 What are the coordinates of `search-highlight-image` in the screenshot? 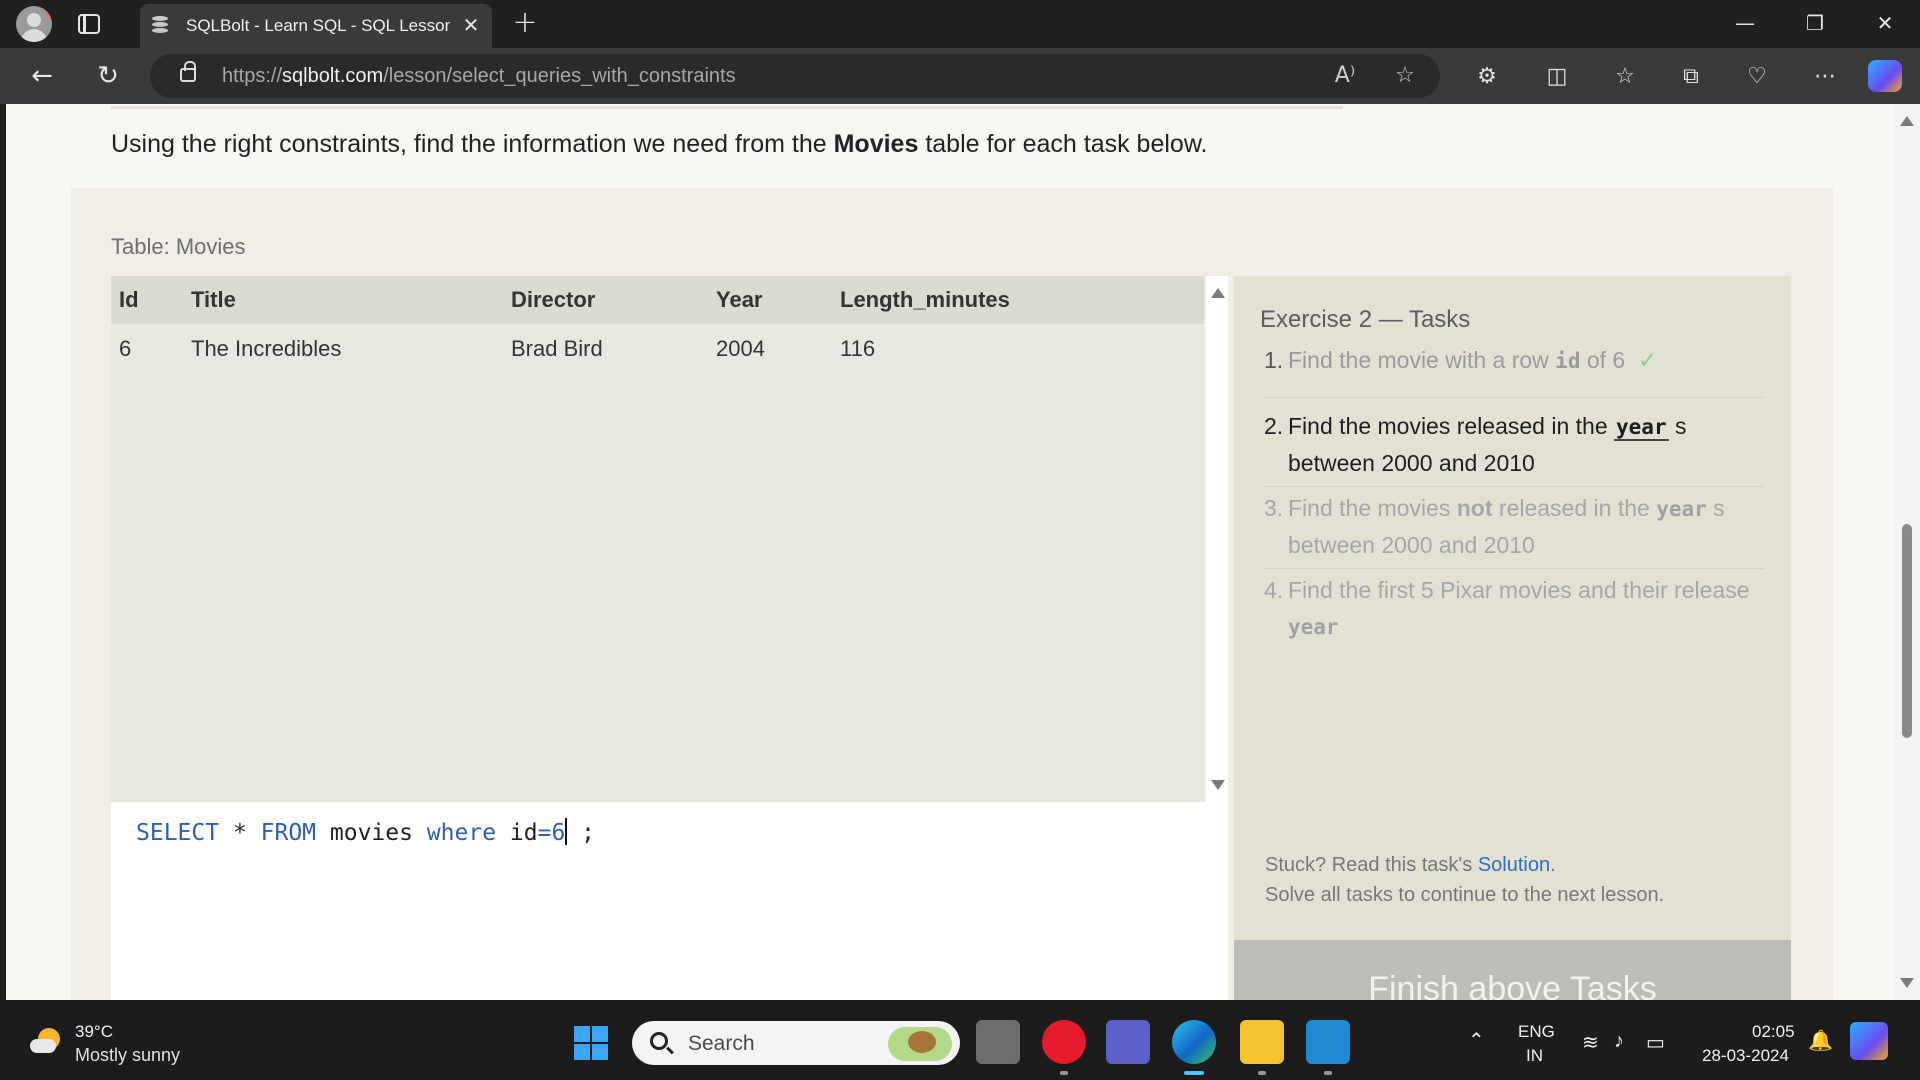 It's located at (920, 1044).